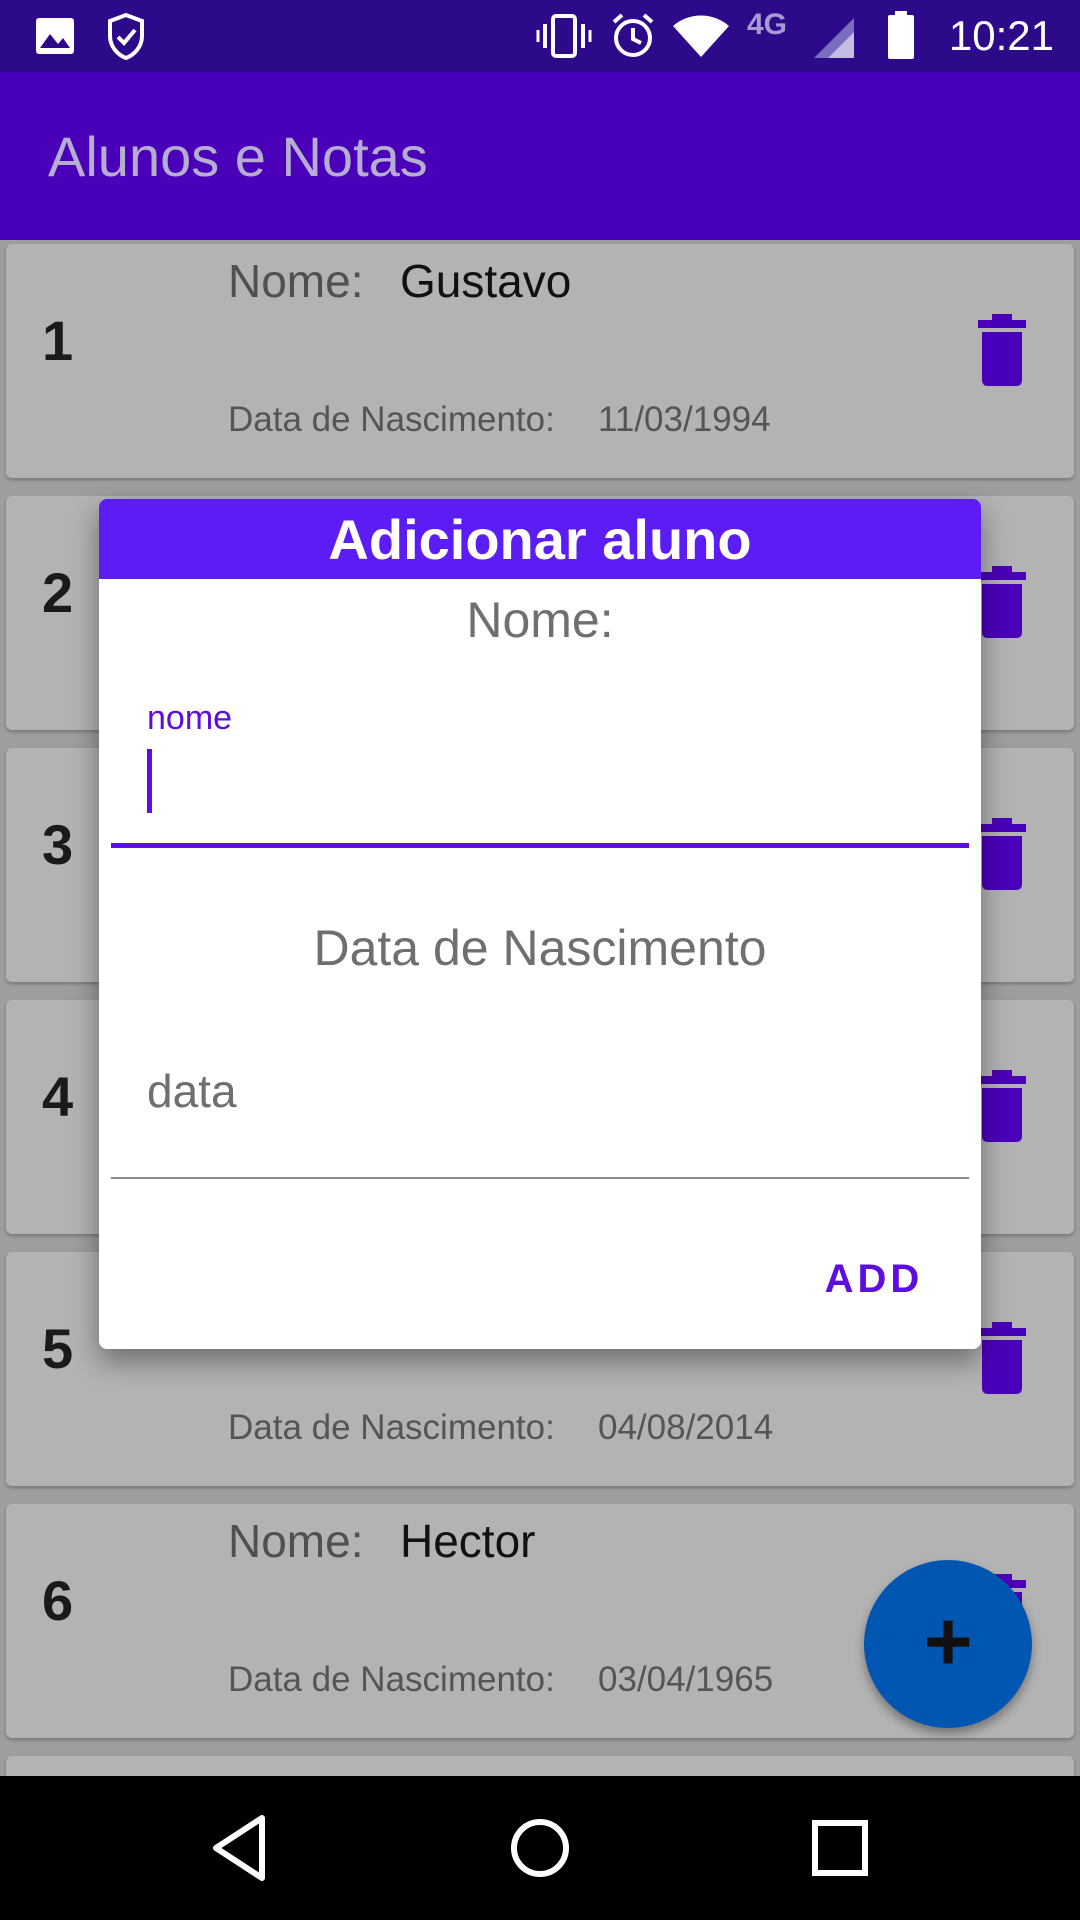  Describe the element at coordinates (686, 1679) in the screenshot. I see `student-birthdate: 03/04/1965` at that location.